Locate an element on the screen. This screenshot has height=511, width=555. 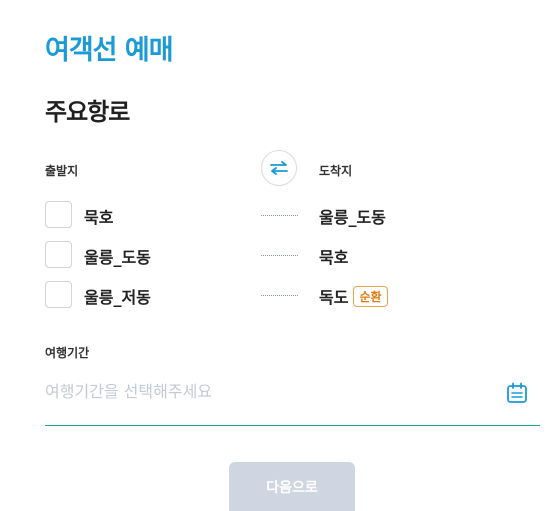
circular-route-badge: 순환 is located at coordinates (370, 296).